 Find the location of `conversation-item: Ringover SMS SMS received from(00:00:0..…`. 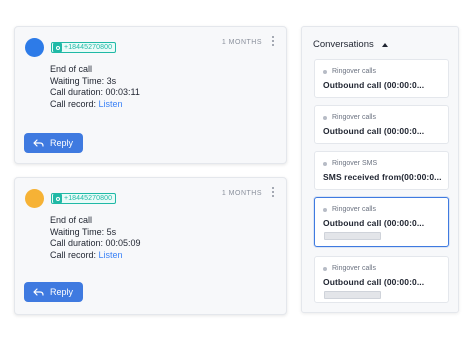

conversation-item: Ringover SMS SMS received from(00:00:0..… is located at coordinates (381, 170).